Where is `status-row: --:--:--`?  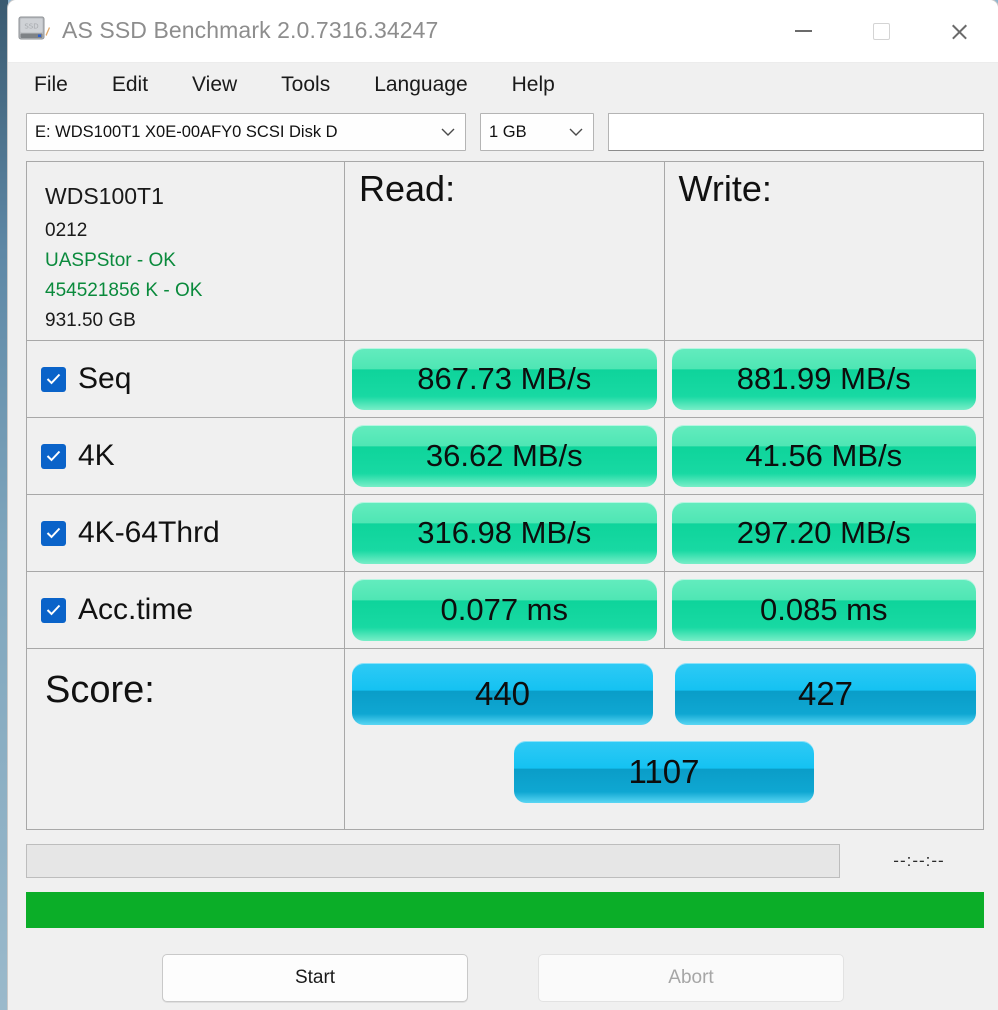
status-row: --:--:-- is located at coordinates (505, 861).